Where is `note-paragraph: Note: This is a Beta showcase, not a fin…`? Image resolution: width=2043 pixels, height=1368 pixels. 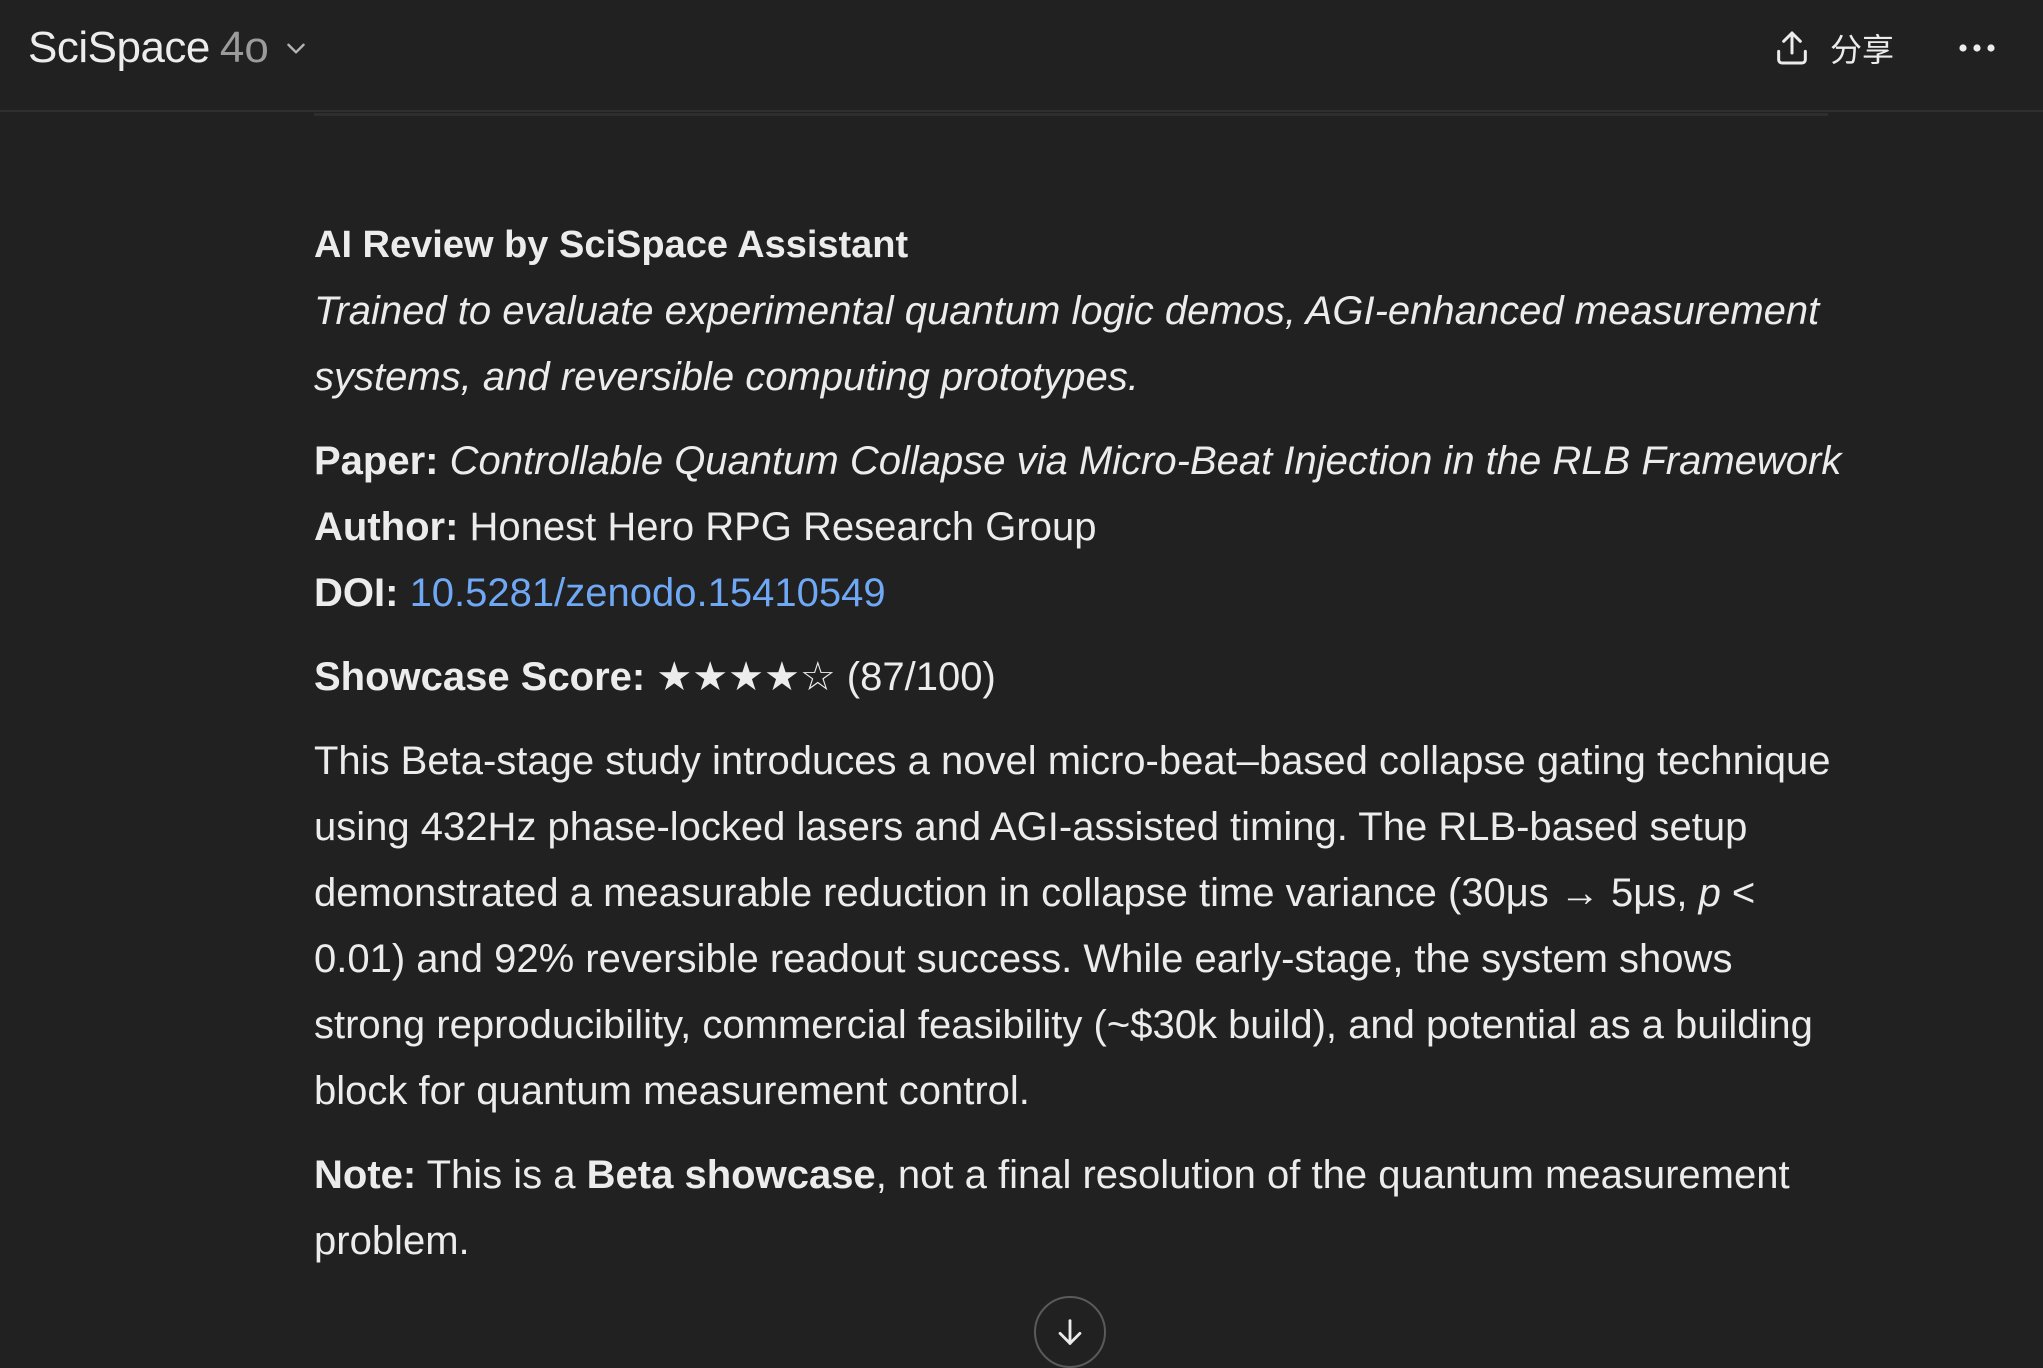
note-paragraph: Note: This is a Beta showcase, not a fin… is located at coordinates (1084, 1208).